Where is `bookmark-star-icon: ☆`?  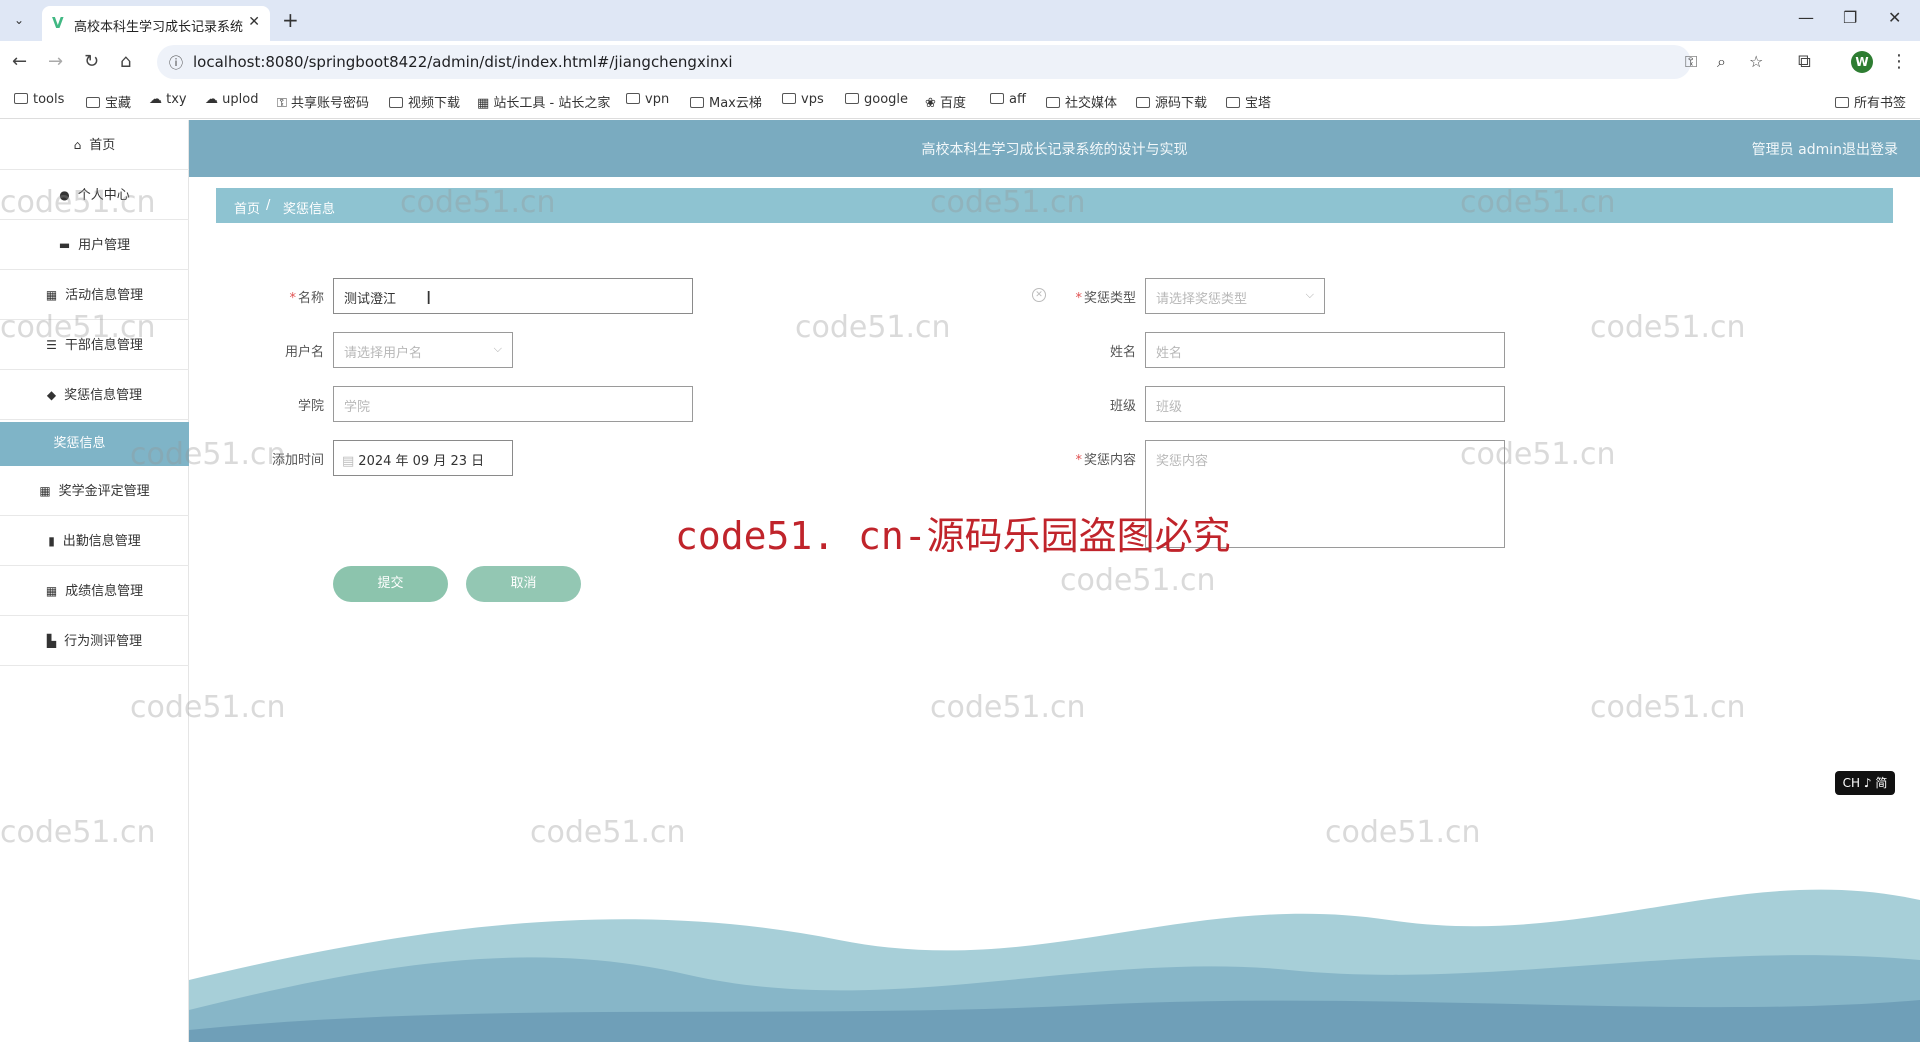
bookmark-star-icon: ☆ is located at coordinates (1756, 61).